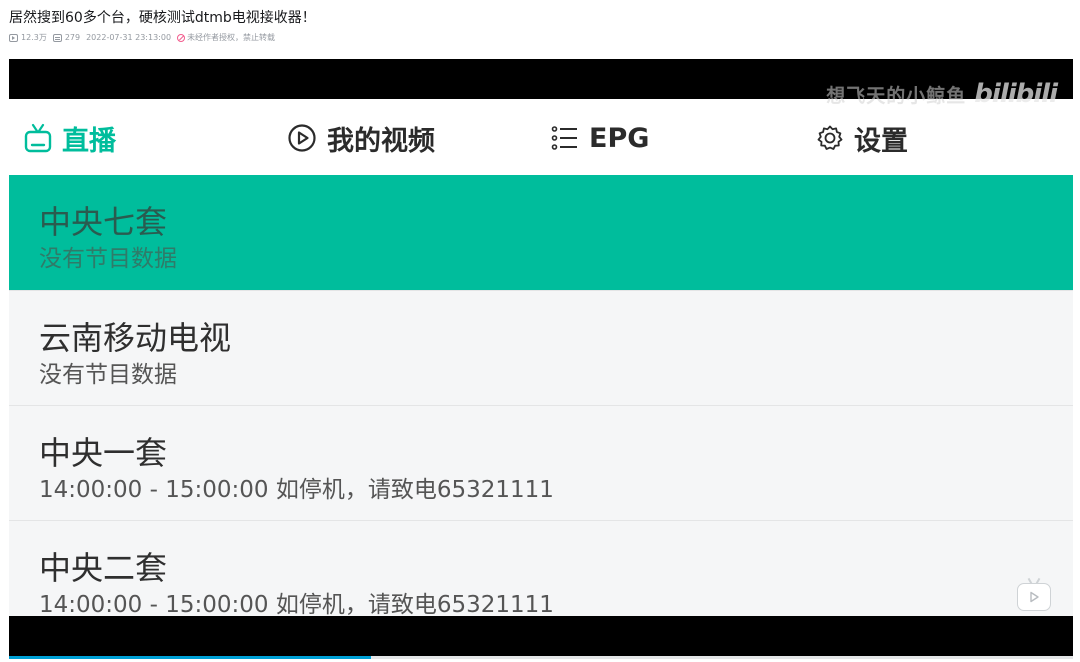 The image size is (1080, 662). What do you see at coordinates (541, 568) in the screenshot?
I see `channel-item: 中央二套 14:00:00 - 15:00:00 如停机，请致电65321111` at bounding box center [541, 568].